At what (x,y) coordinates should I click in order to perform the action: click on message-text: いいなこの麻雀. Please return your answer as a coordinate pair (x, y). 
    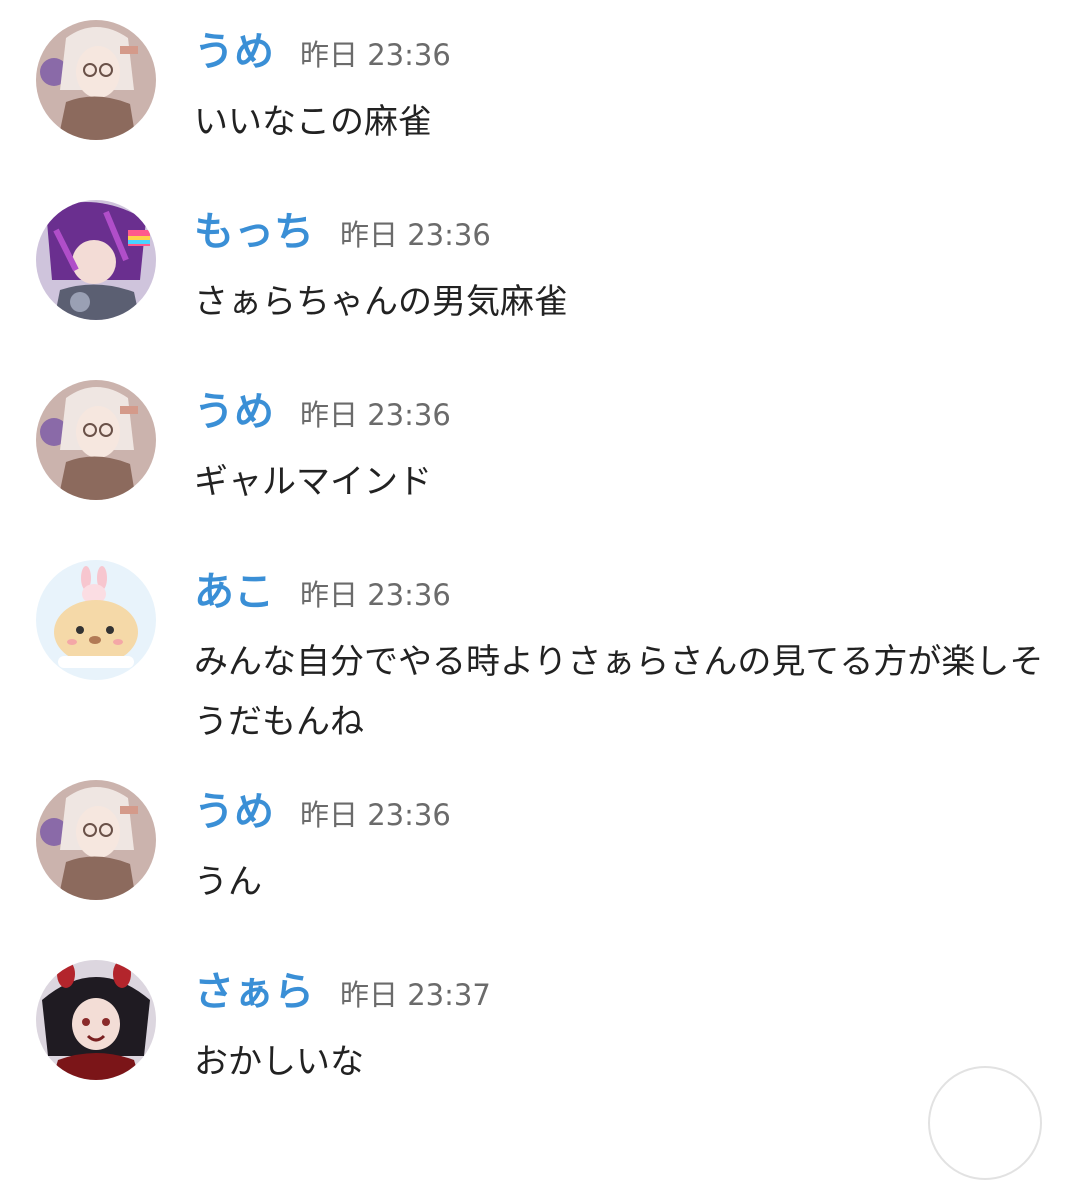
    Looking at the image, I should click on (313, 122).